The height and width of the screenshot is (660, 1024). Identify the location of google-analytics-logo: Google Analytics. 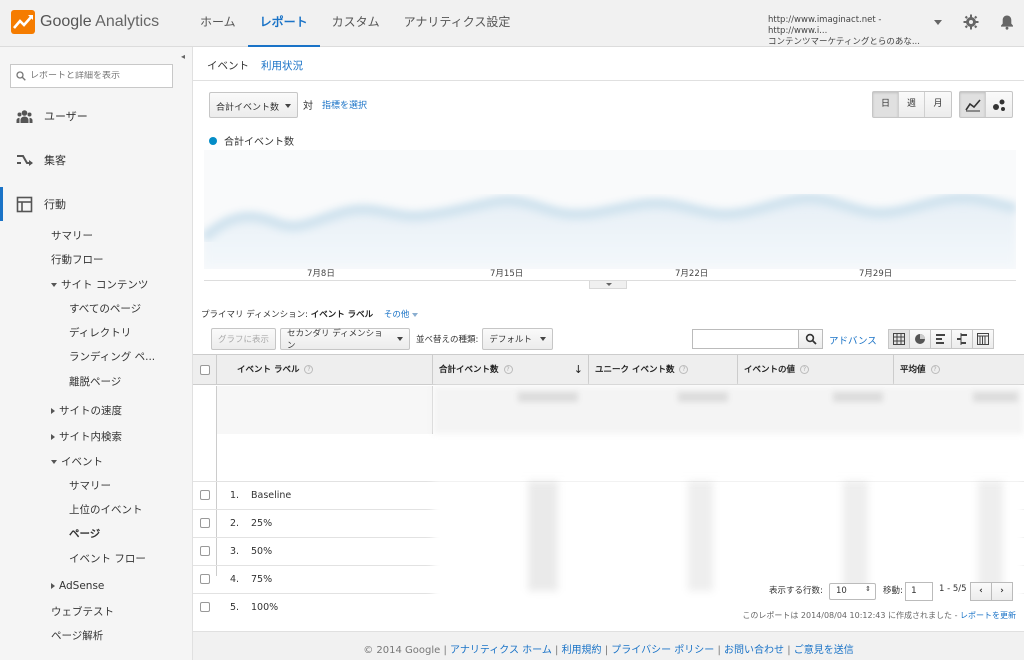
(85, 22).